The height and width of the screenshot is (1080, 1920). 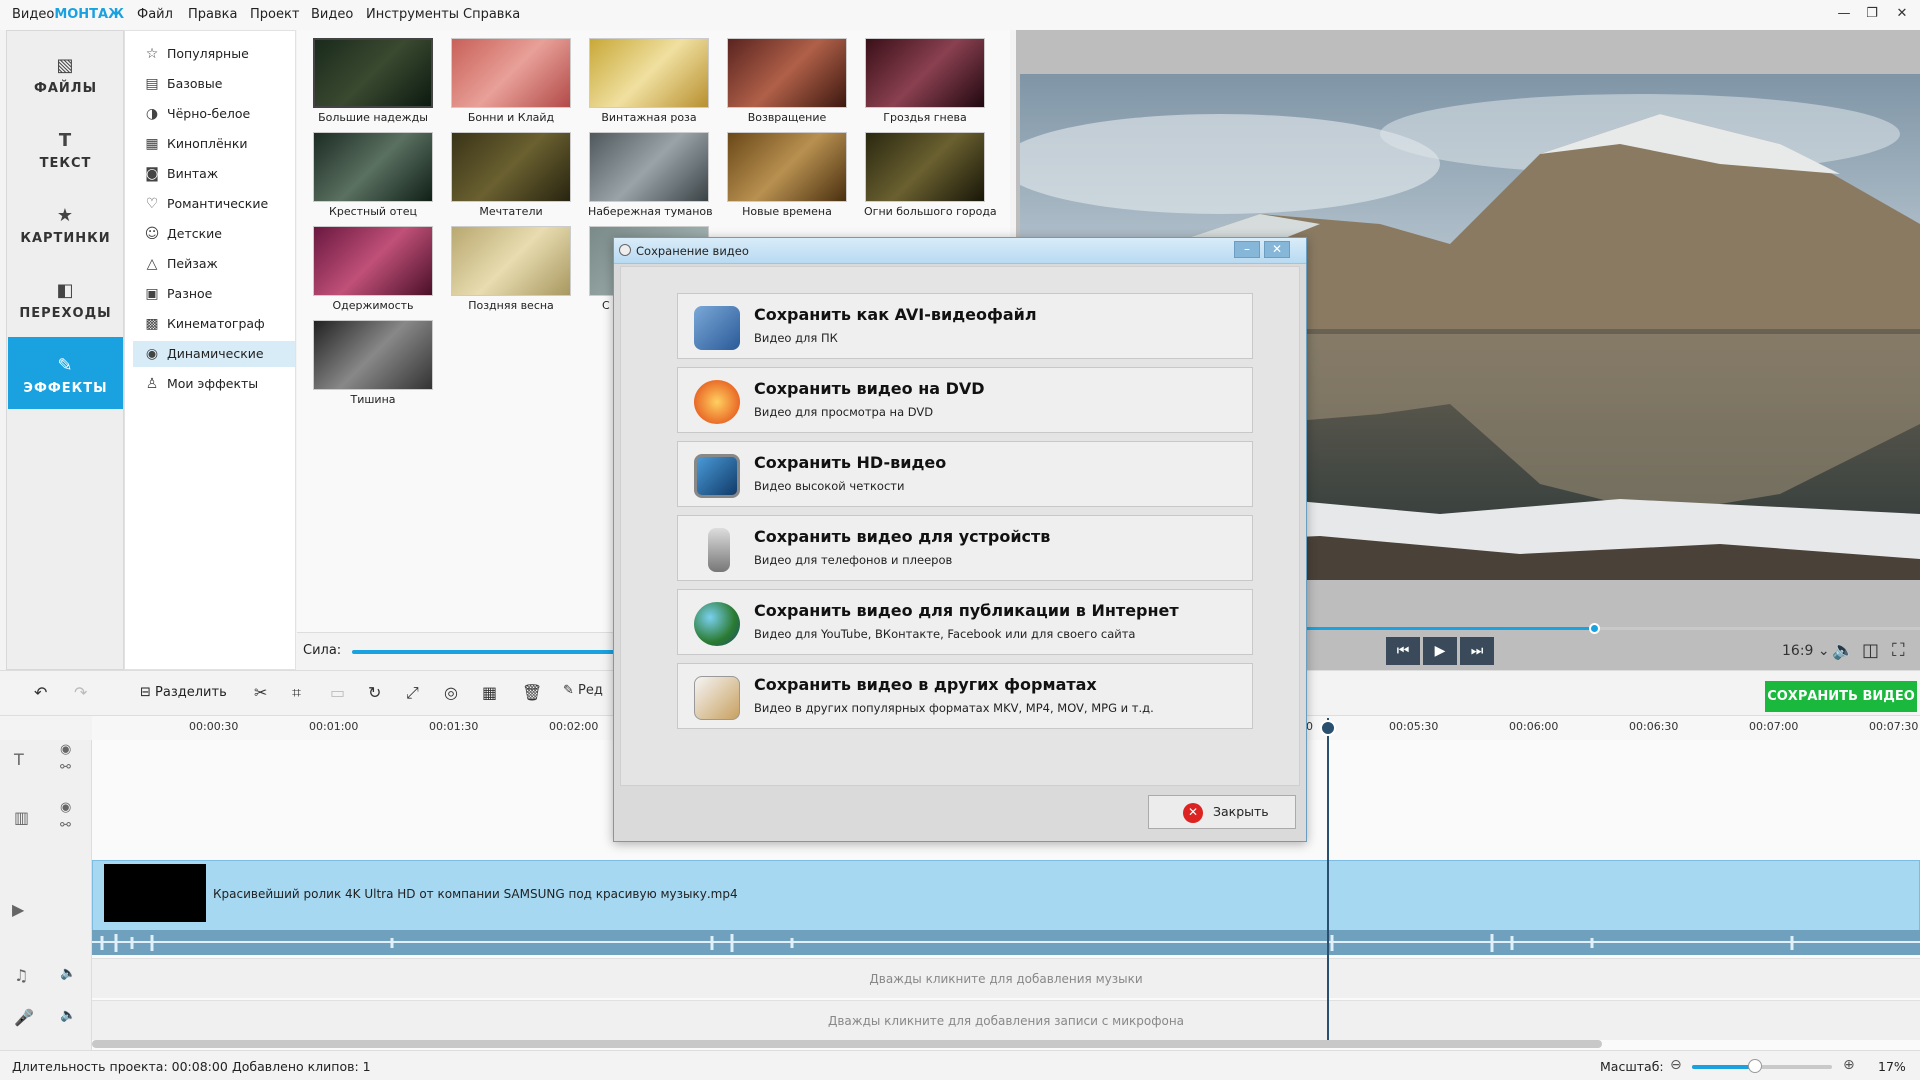 I want to click on category-vintage: ◙ Винтаж, so click(x=214, y=174).